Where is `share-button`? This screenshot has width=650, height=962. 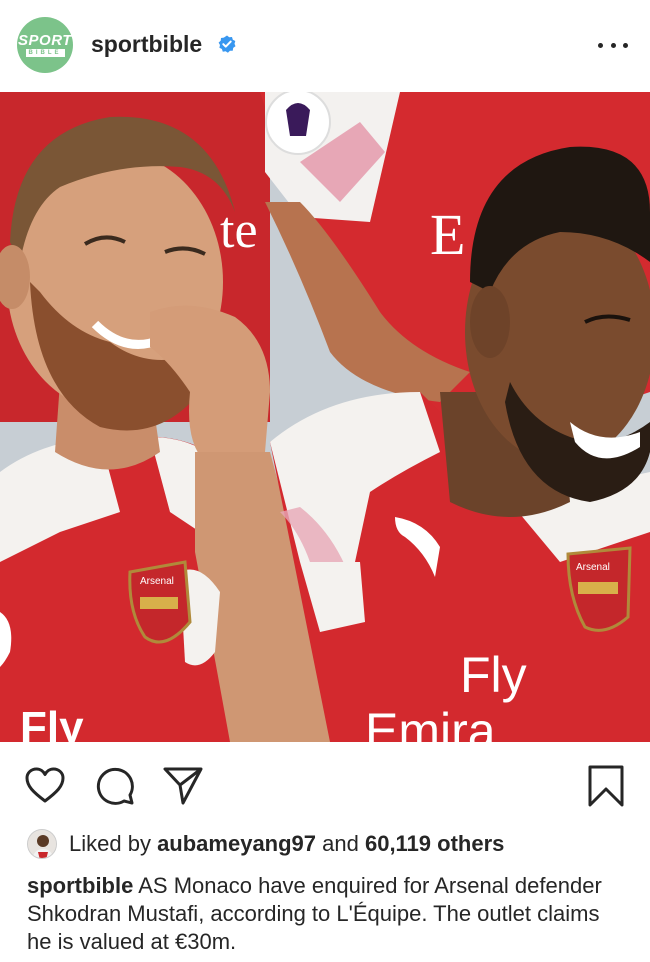
share-button is located at coordinates (183, 786).